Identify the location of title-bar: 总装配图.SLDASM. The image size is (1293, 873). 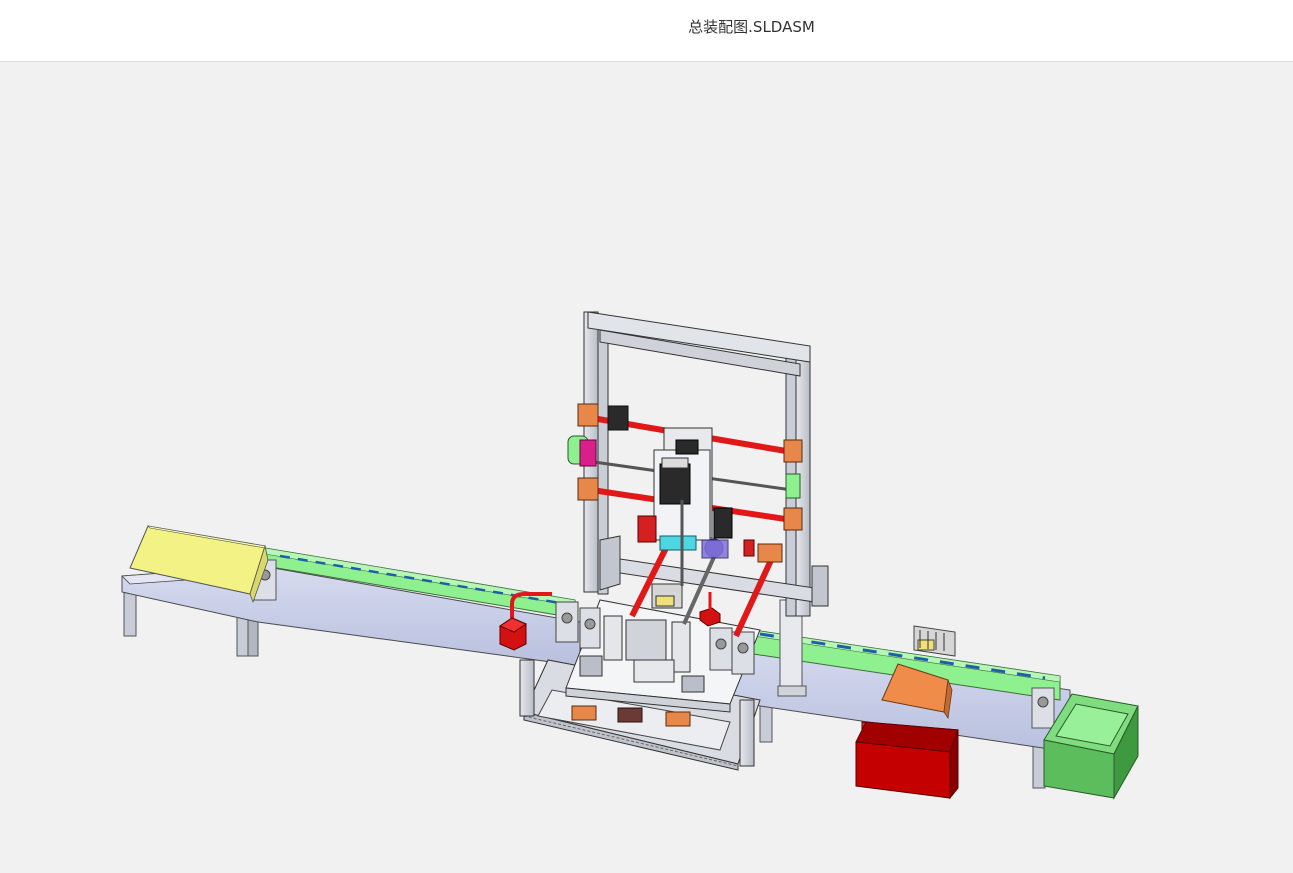
(646, 31).